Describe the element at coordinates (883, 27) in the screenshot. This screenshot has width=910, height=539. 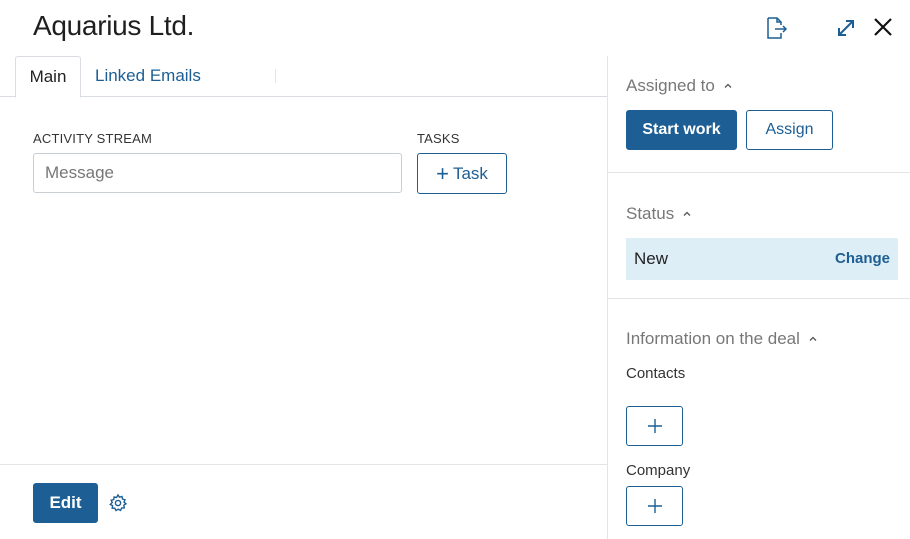
I see `close-icon` at that location.